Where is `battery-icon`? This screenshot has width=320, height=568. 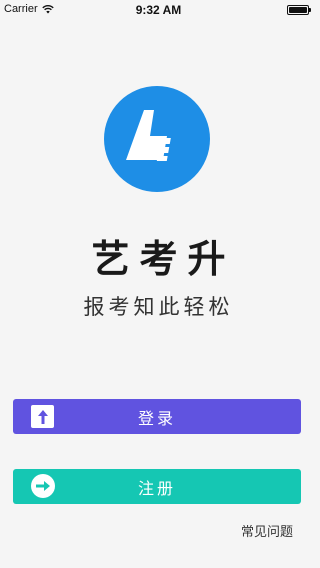
battery-icon is located at coordinates (299, 10).